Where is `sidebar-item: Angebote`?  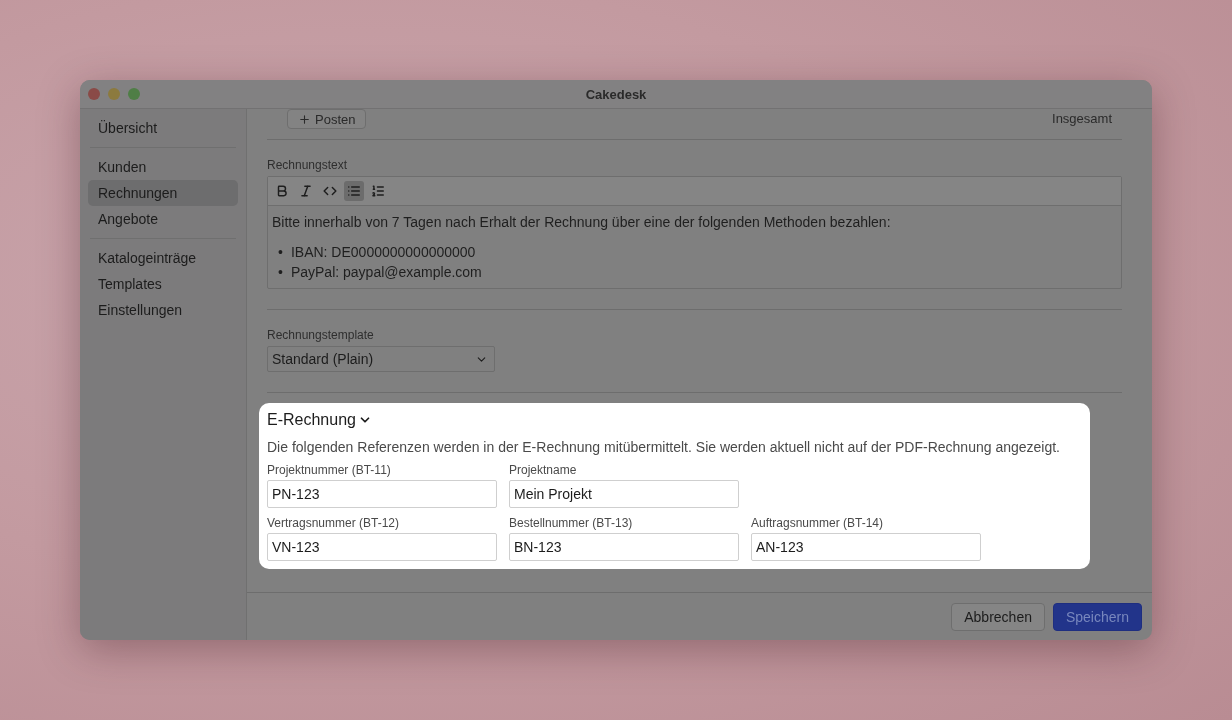 sidebar-item: Angebote is located at coordinates (163, 219).